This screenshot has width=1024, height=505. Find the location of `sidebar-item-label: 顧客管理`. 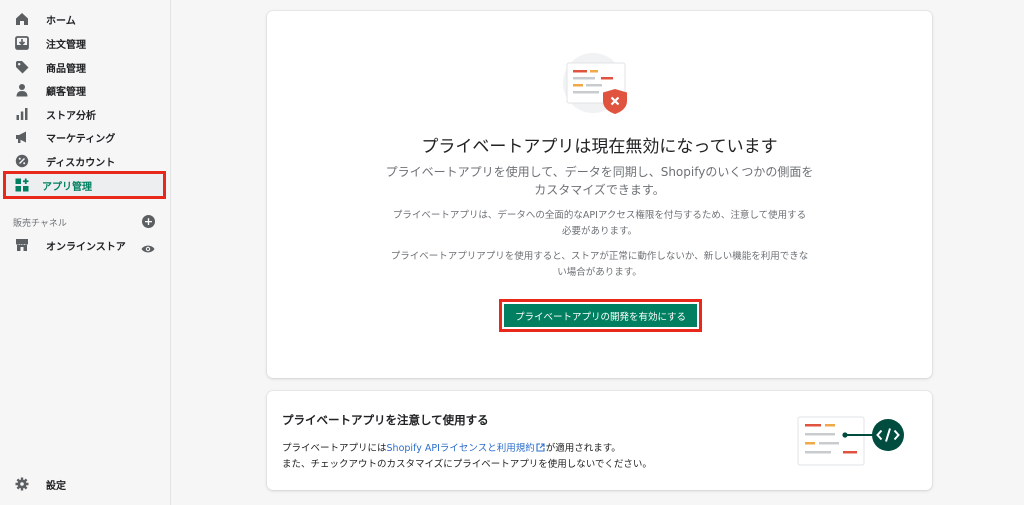

sidebar-item-label: 顧客管理 is located at coordinates (66, 92).